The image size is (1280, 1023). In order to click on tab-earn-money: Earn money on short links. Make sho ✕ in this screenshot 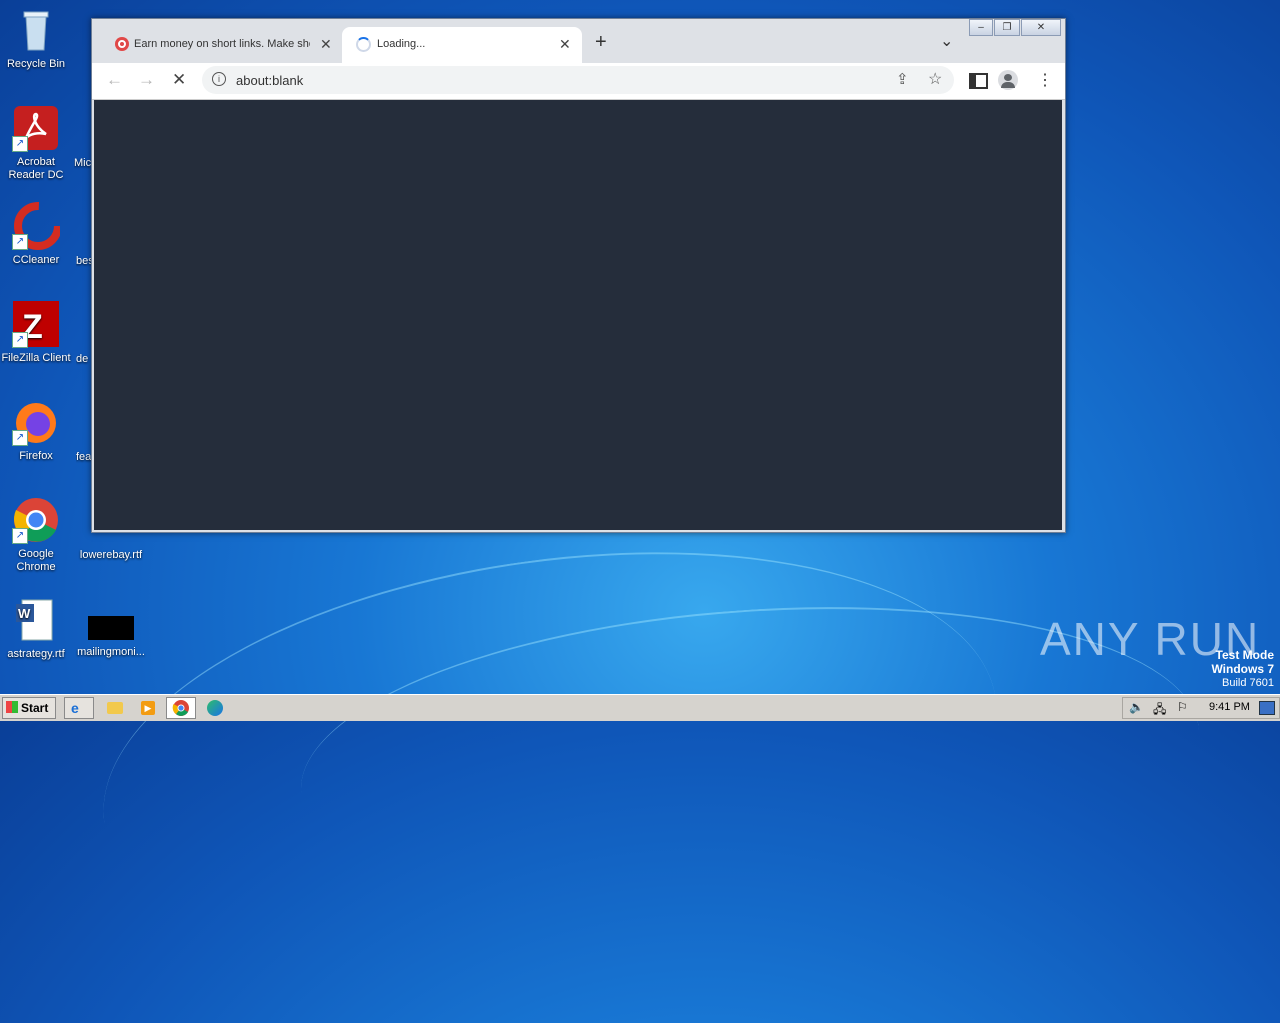, I will do `click(220, 45)`.